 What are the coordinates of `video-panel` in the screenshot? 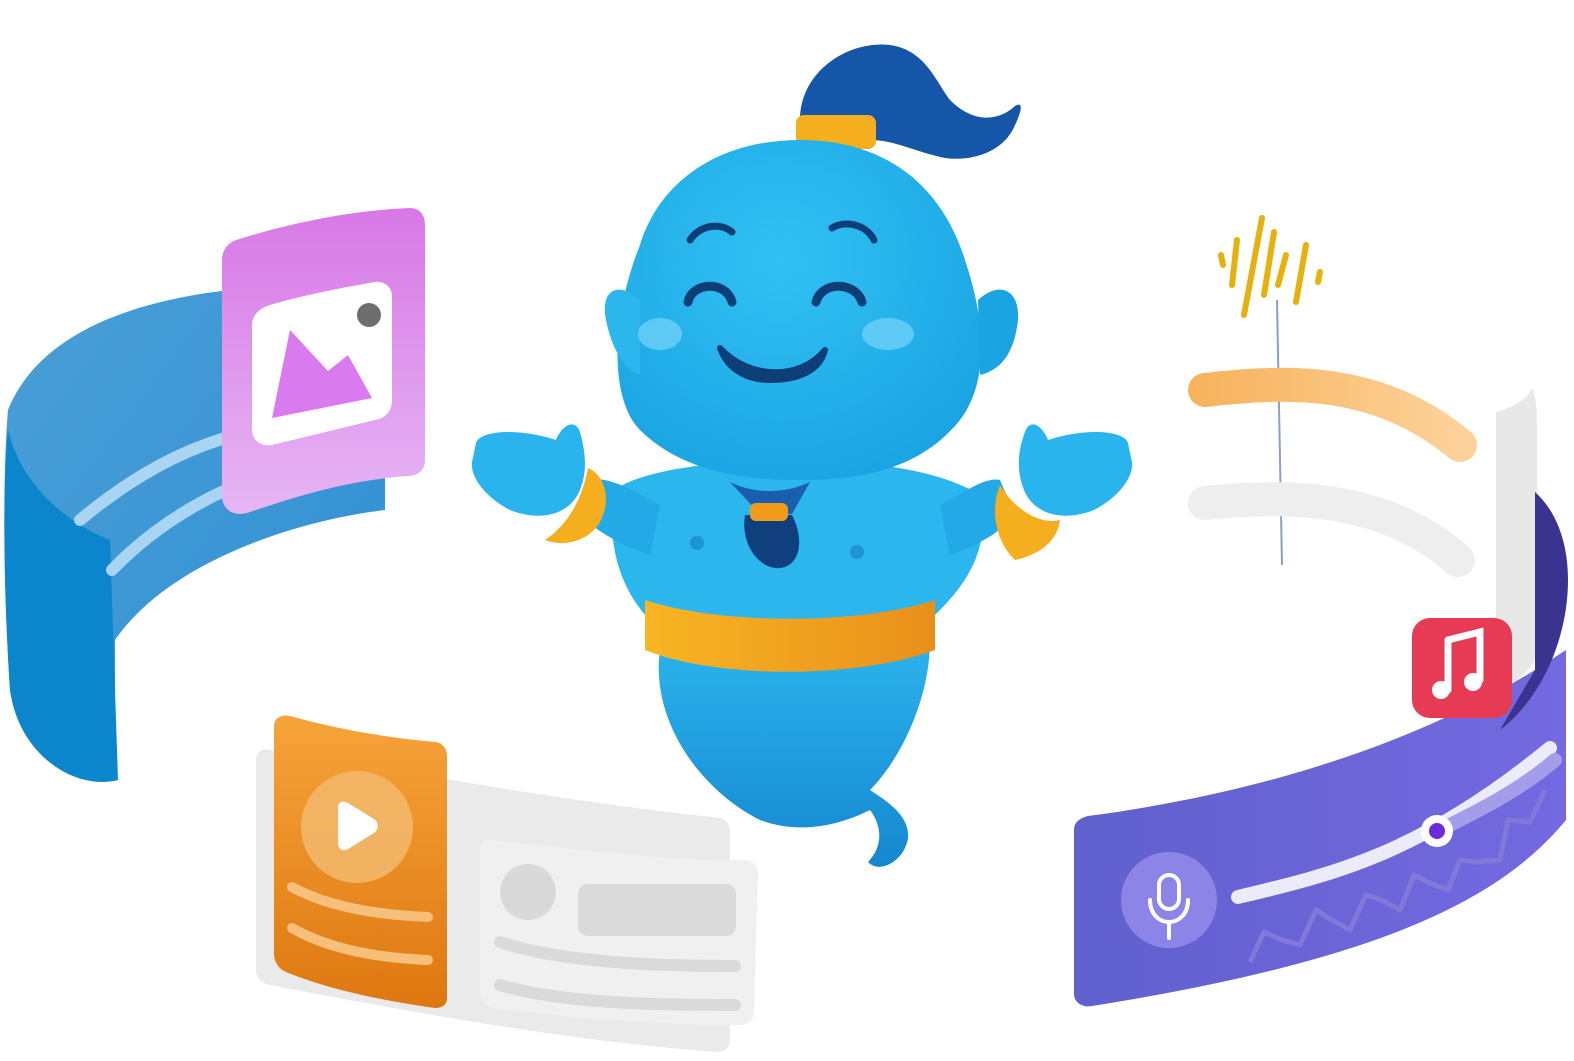 It's located at (507, 883).